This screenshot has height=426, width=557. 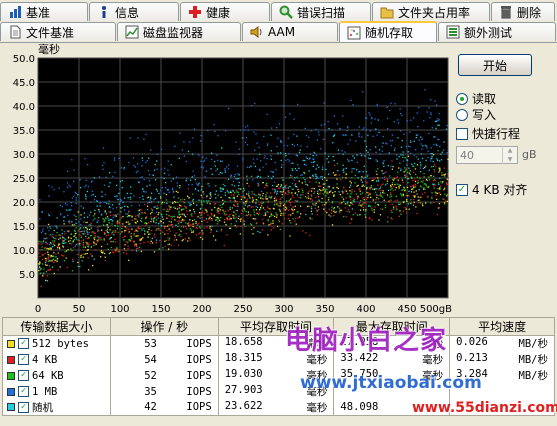 I want to click on tab-label: 健康, so click(x=218, y=12).